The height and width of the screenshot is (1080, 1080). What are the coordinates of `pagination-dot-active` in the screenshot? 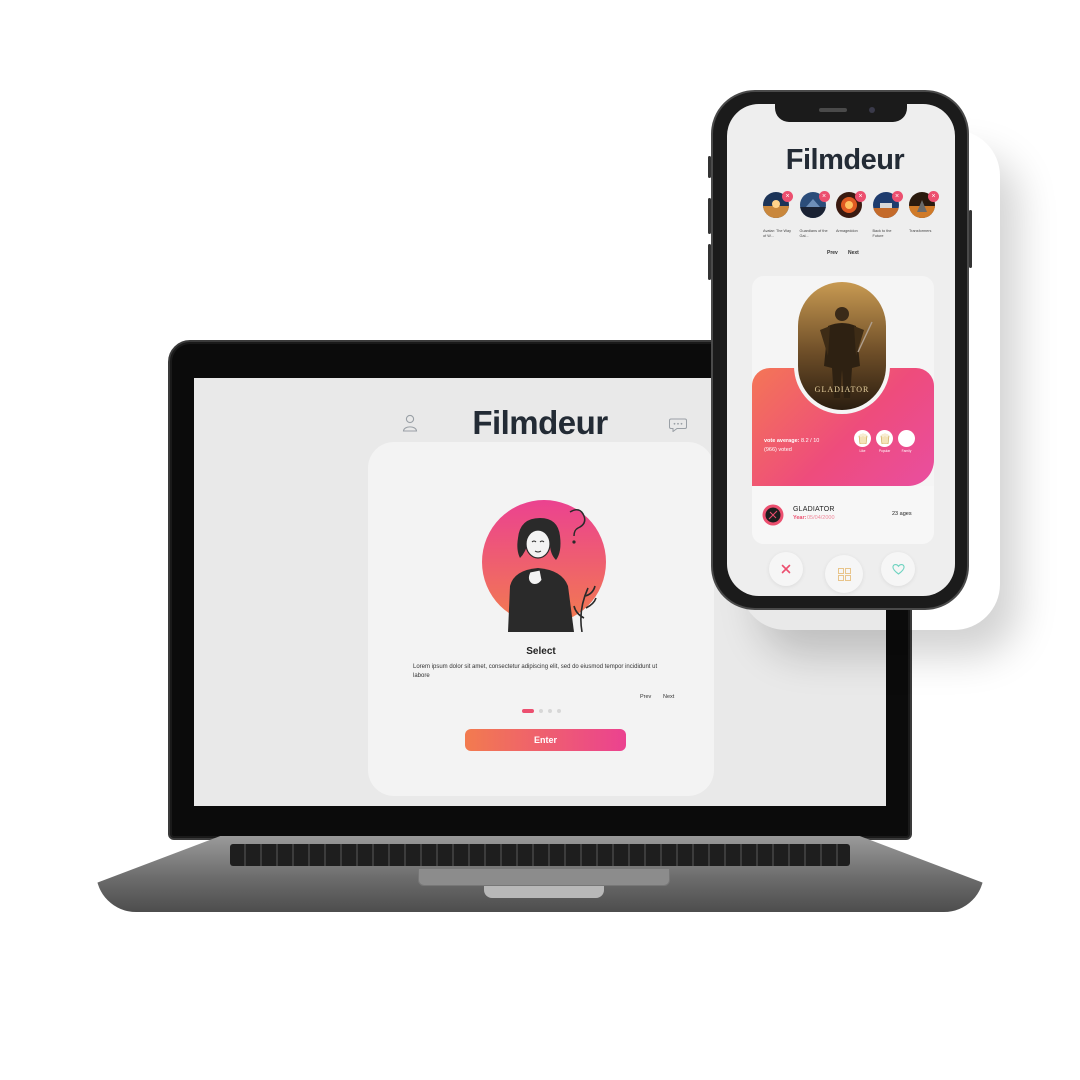 It's located at (528, 711).